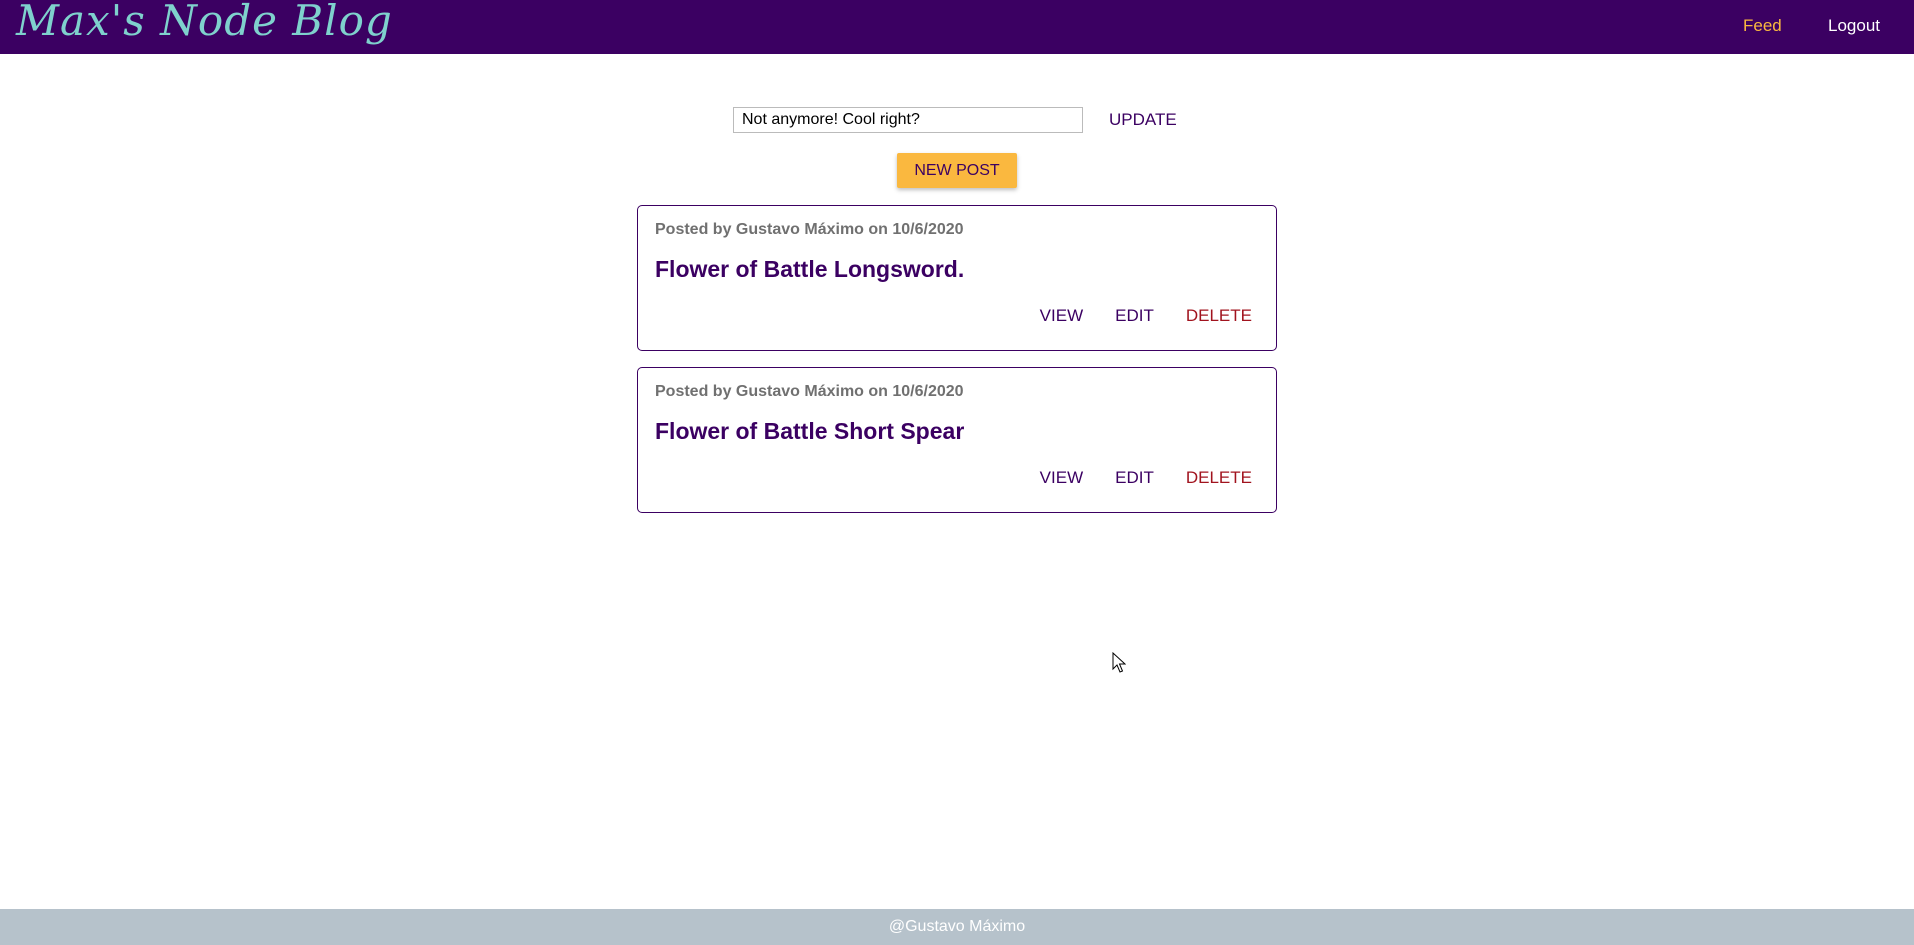 This screenshot has height=945, width=1914. What do you see at coordinates (908, 120) in the screenshot?
I see `status-input` at bounding box center [908, 120].